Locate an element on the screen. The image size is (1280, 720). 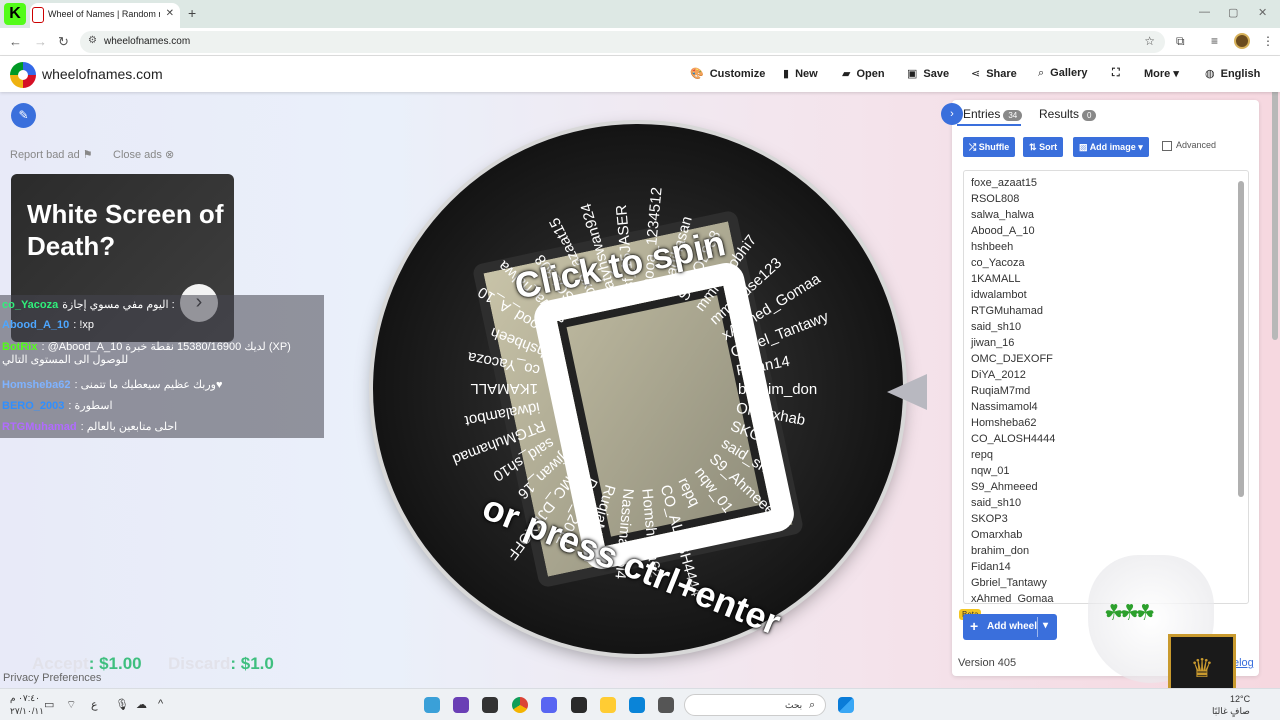
new-button: ▮ New is located at coordinates (800, 73).